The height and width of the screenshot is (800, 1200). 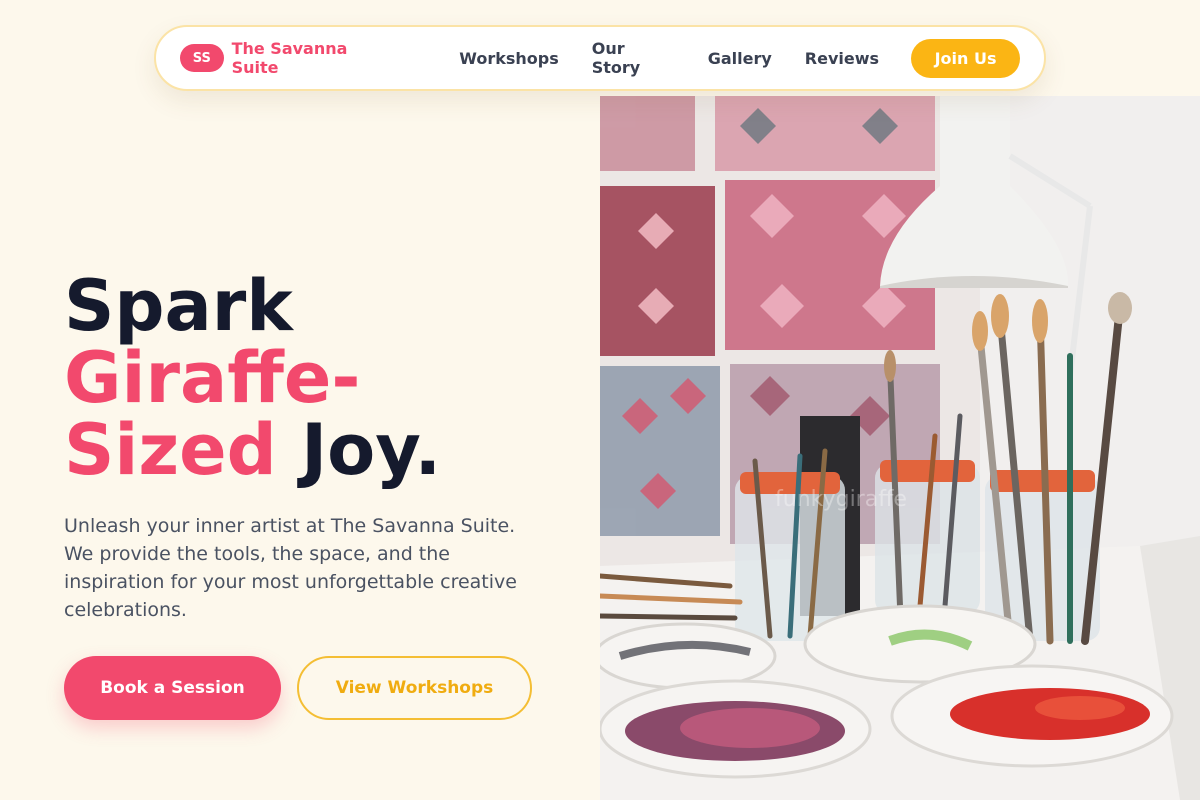 I want to click on headline-line-1: Spark, so click(x=178, y=306).